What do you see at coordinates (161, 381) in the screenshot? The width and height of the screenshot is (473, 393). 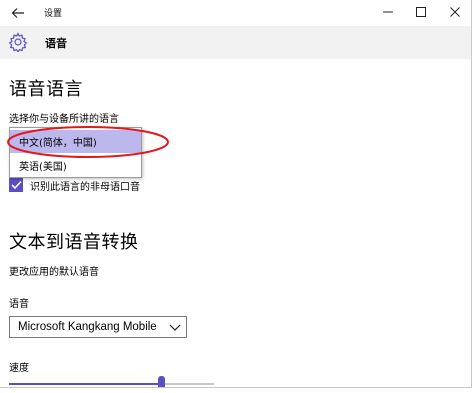 I see `speed-slider-thumb` at bounding box center [161, 381].